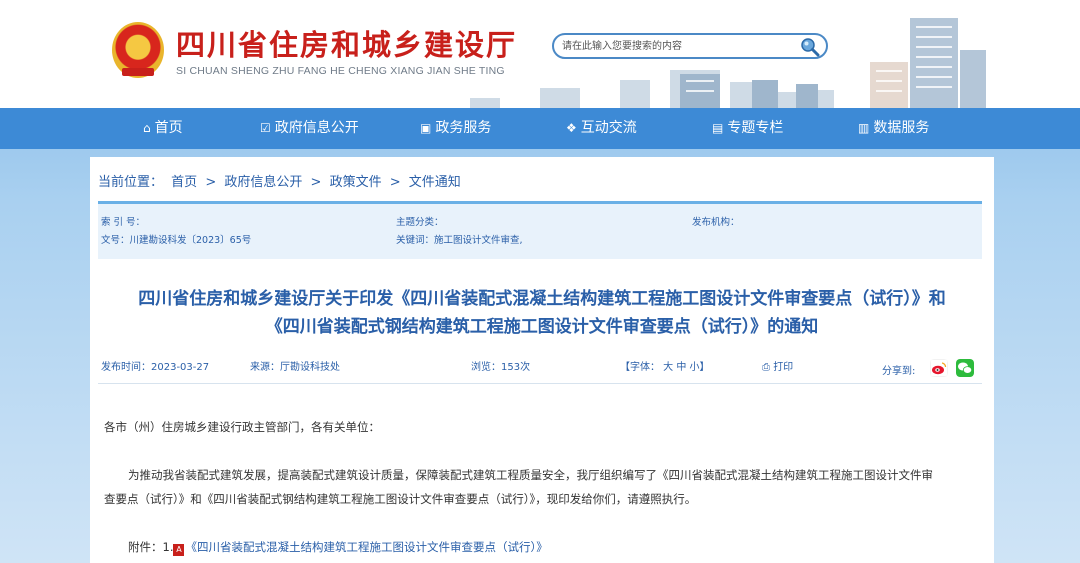 The width and height of the screenshot is (1080, 563). Describe the element at coordinates (901, 128) in the screenshot. I see `nav-label: 数据服务` at that location.